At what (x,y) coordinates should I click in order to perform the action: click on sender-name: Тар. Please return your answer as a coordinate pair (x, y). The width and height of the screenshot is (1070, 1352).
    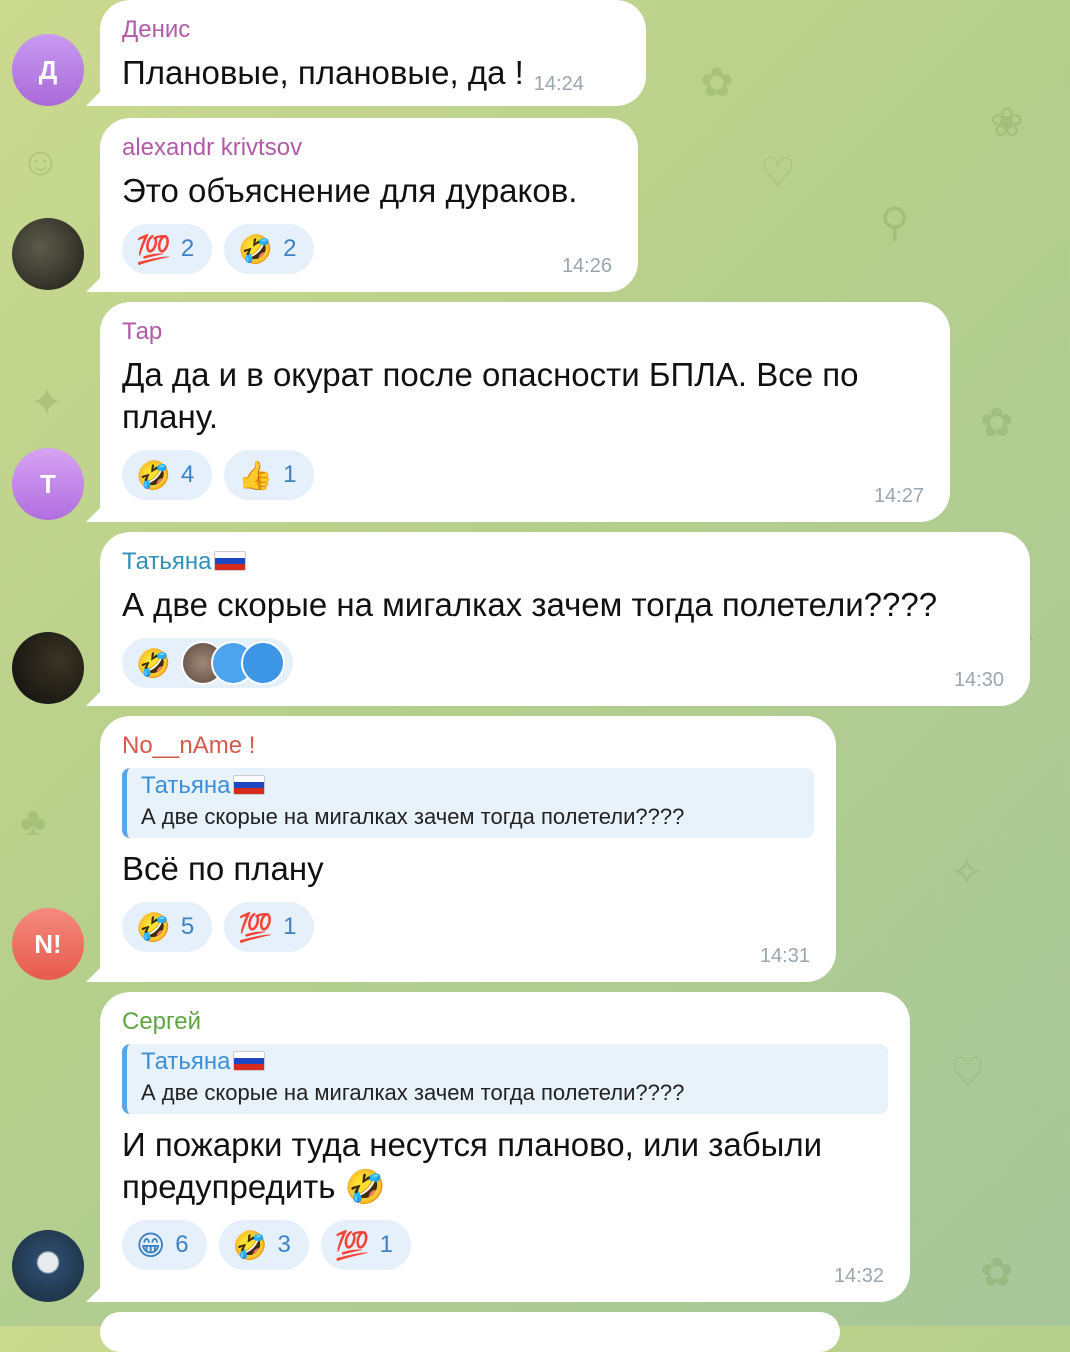
    Looking at the image, I should click on (525, 332).